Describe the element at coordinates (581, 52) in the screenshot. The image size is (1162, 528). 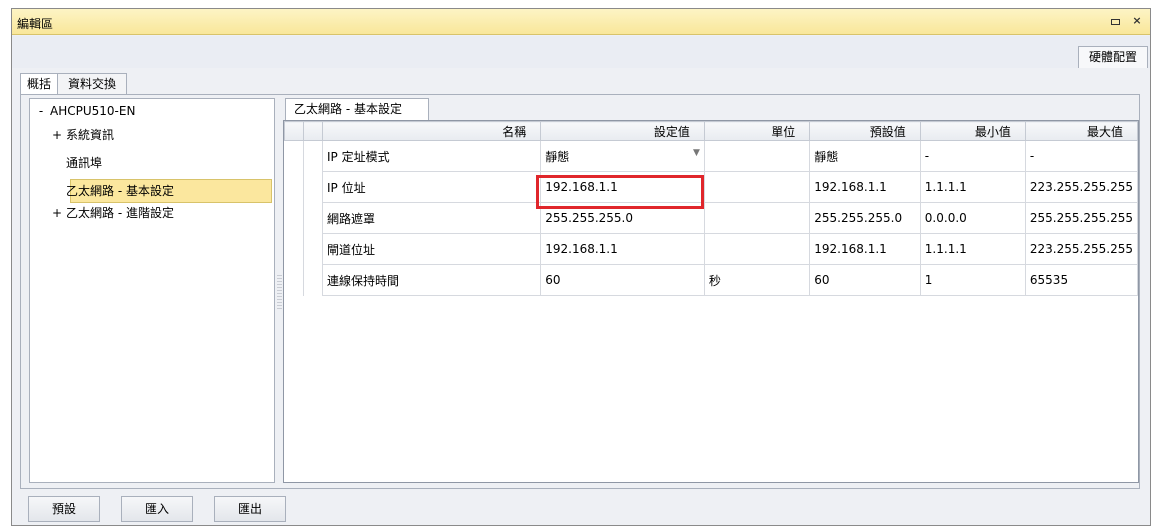
I see `top-toolbar: 硬體配置` at that location.